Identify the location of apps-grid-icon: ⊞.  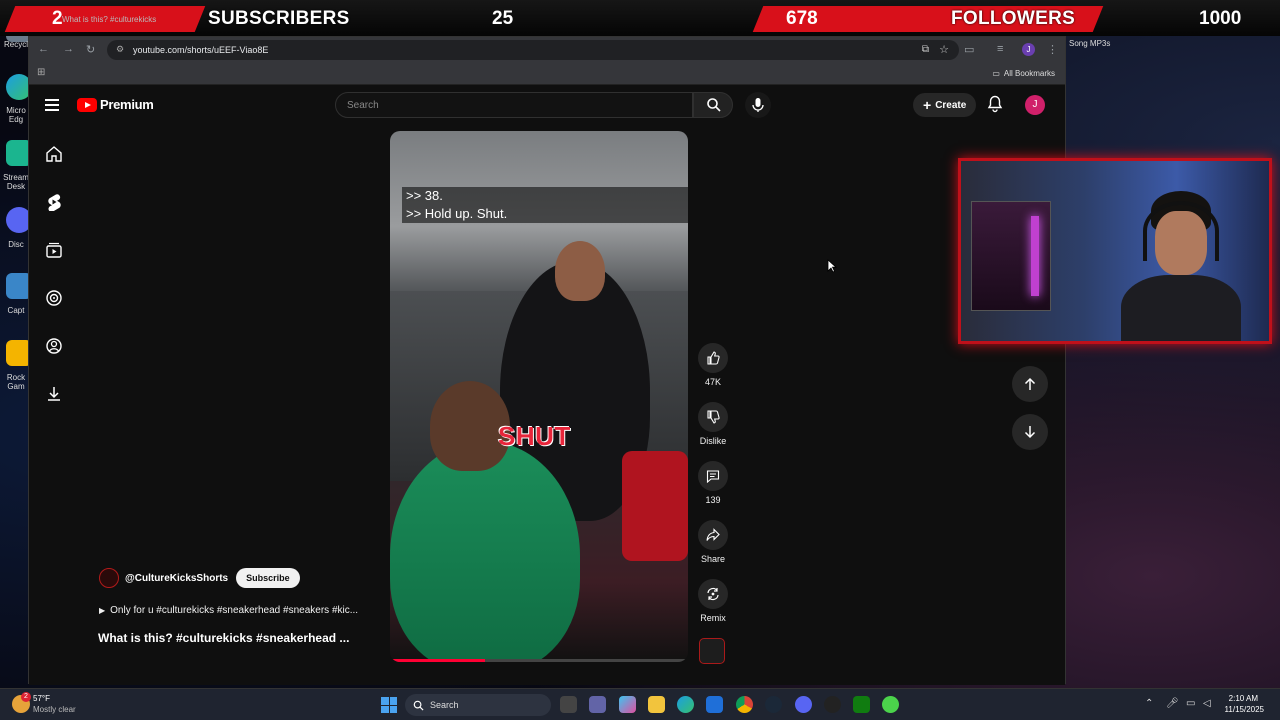
(41, 72).